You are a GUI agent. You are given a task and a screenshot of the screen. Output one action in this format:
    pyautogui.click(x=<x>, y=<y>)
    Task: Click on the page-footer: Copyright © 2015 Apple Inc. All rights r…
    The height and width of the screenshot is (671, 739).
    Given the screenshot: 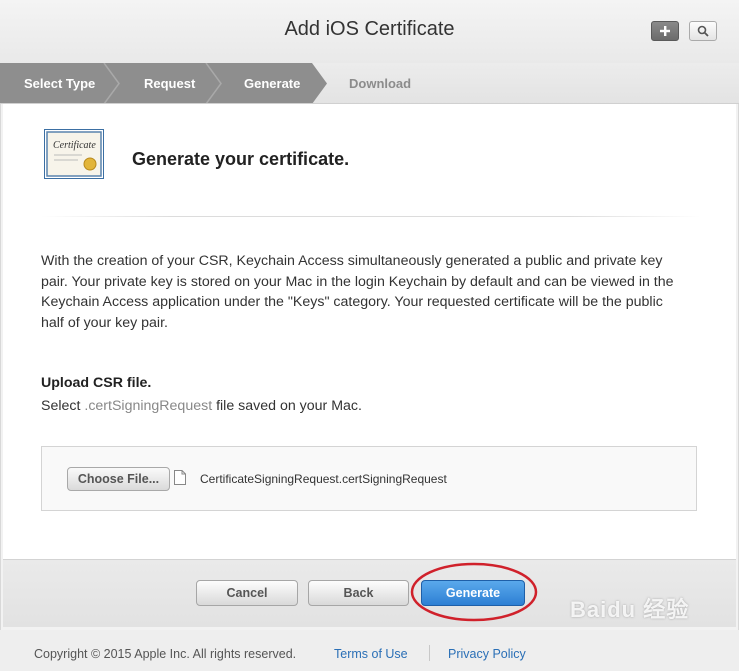 What is the action you would take?
    pyautogui.click(x=369, y=650)
    